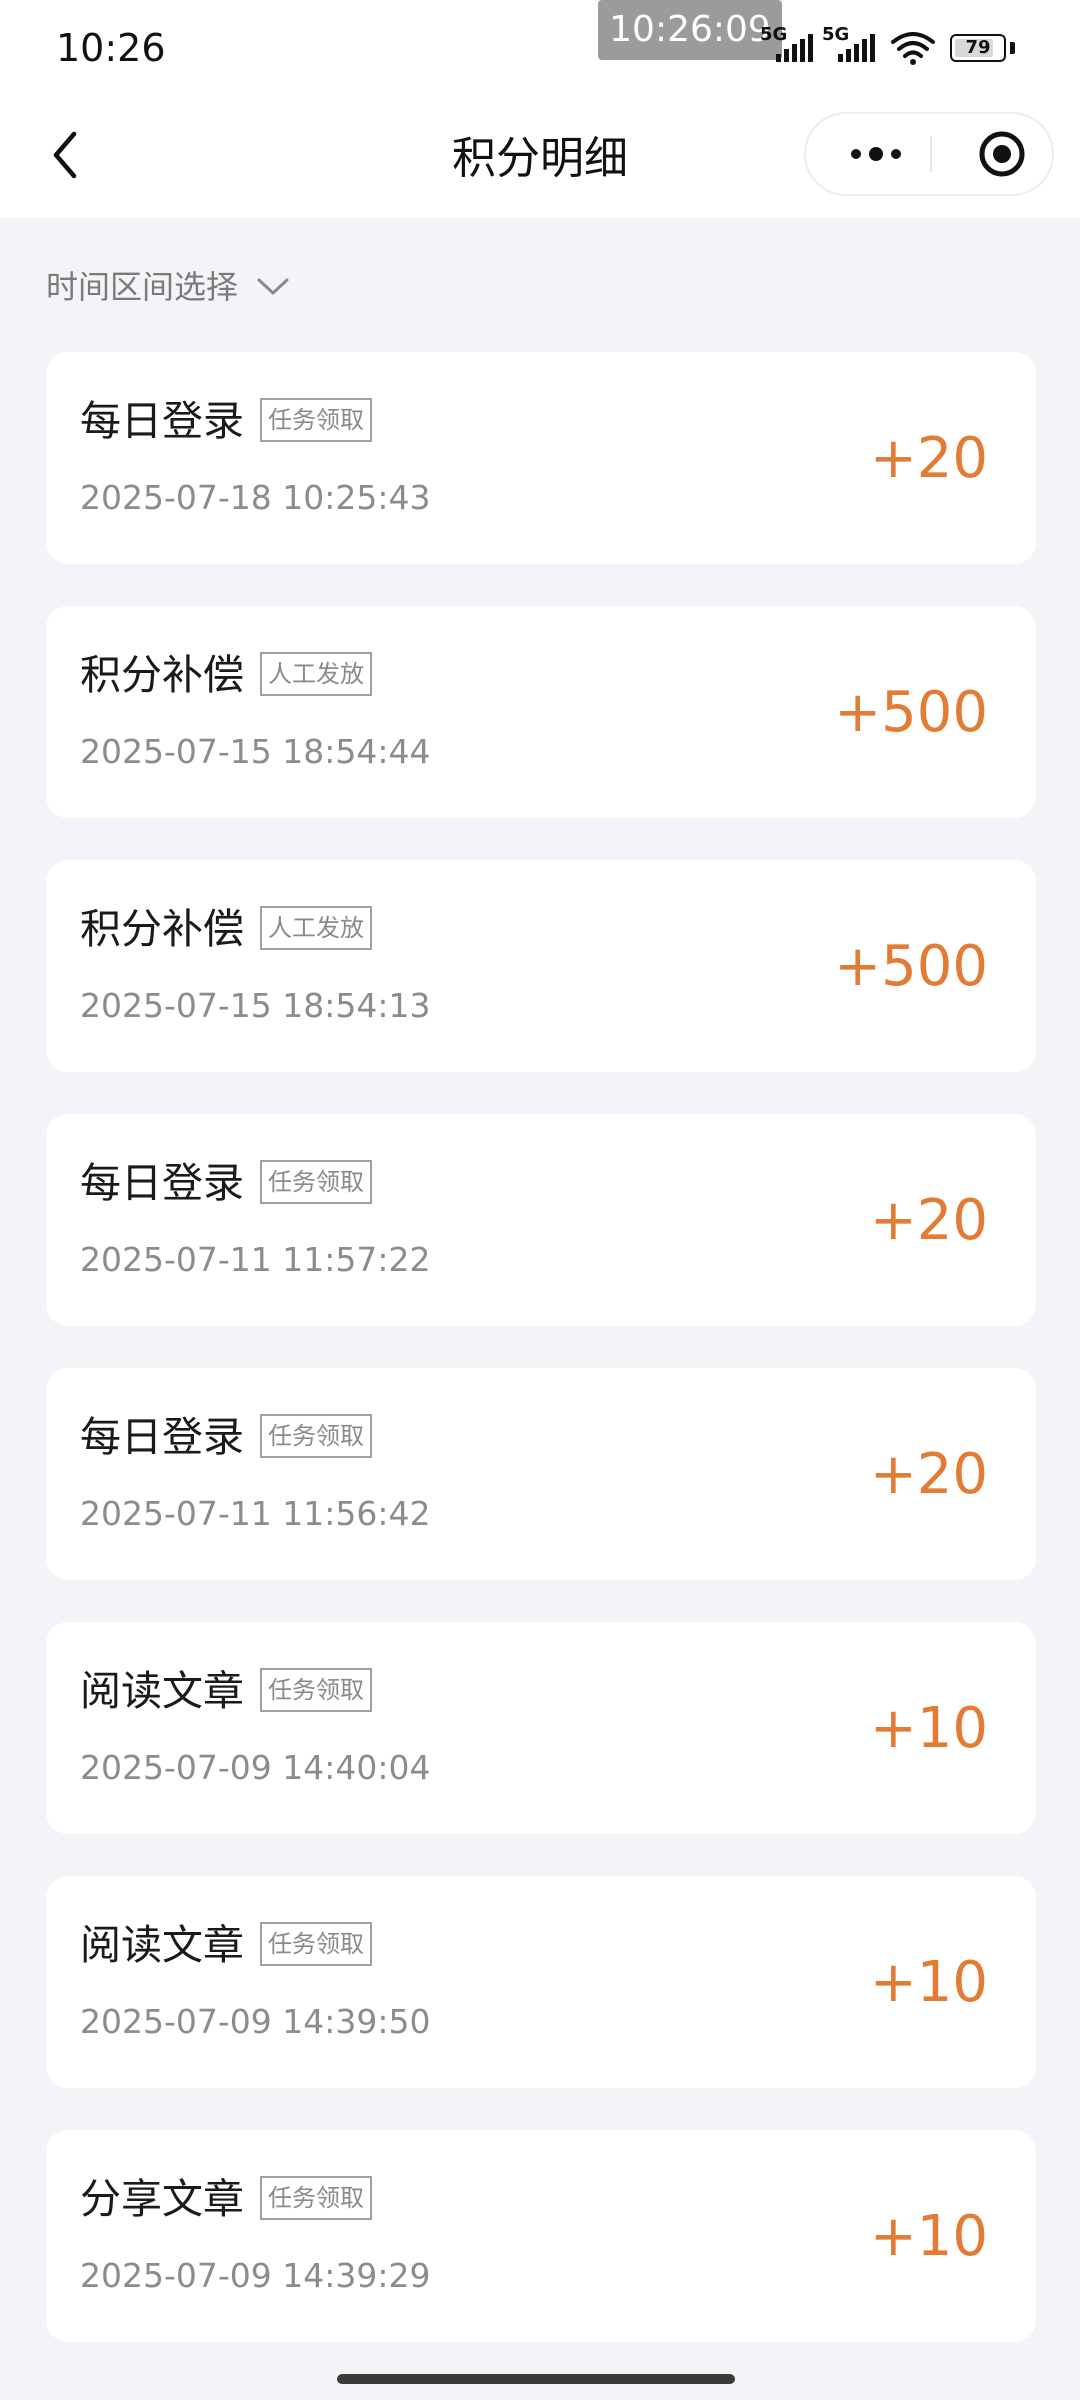  I want to click on more-dots-icon, so click(876, 154).